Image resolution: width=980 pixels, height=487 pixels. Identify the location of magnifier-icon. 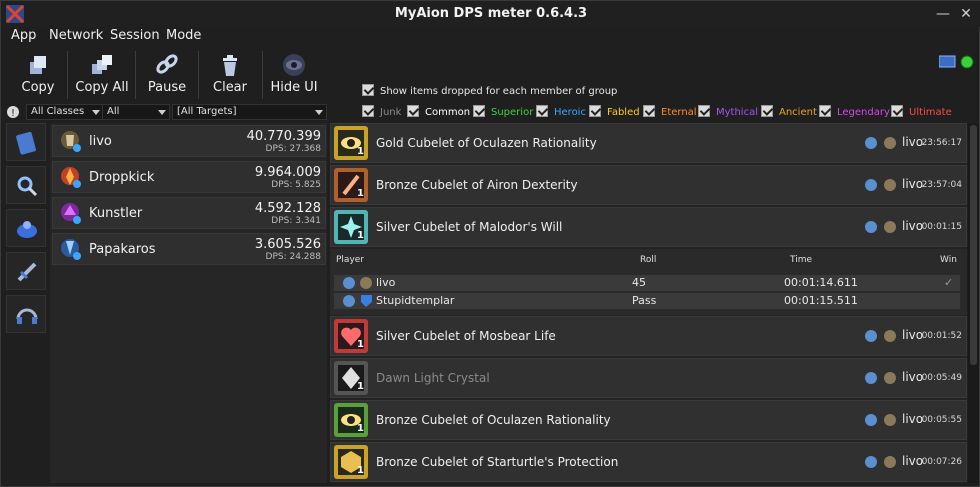
(27, 186).